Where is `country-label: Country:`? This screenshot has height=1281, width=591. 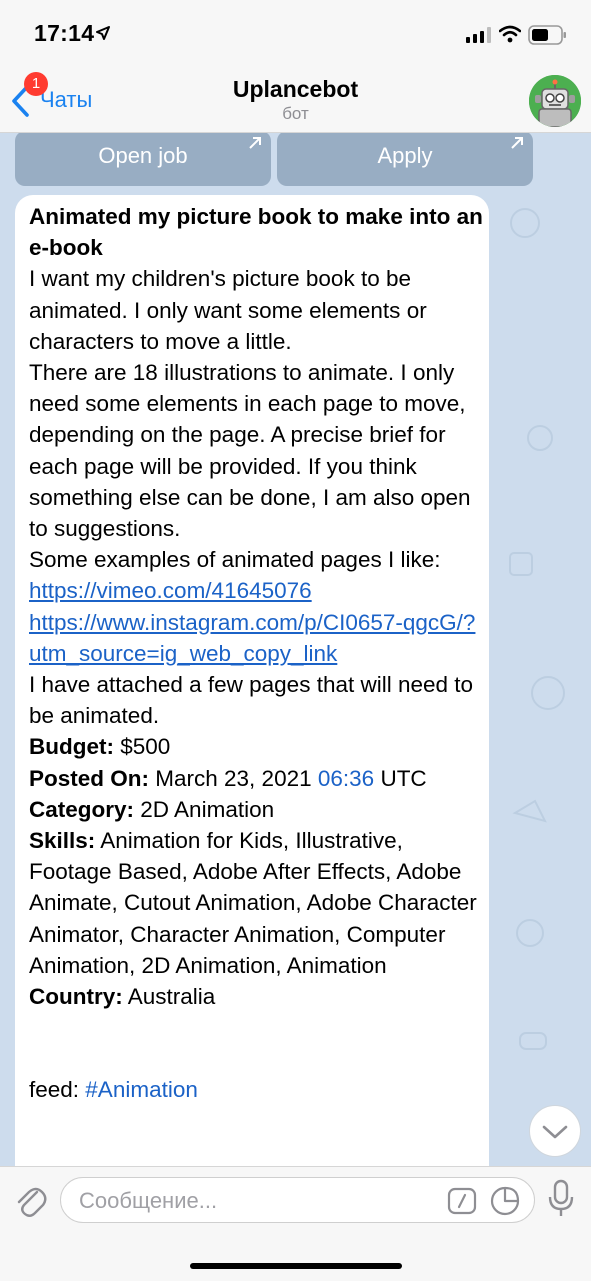 country-label: Country: is located at coordinates (76, 997).